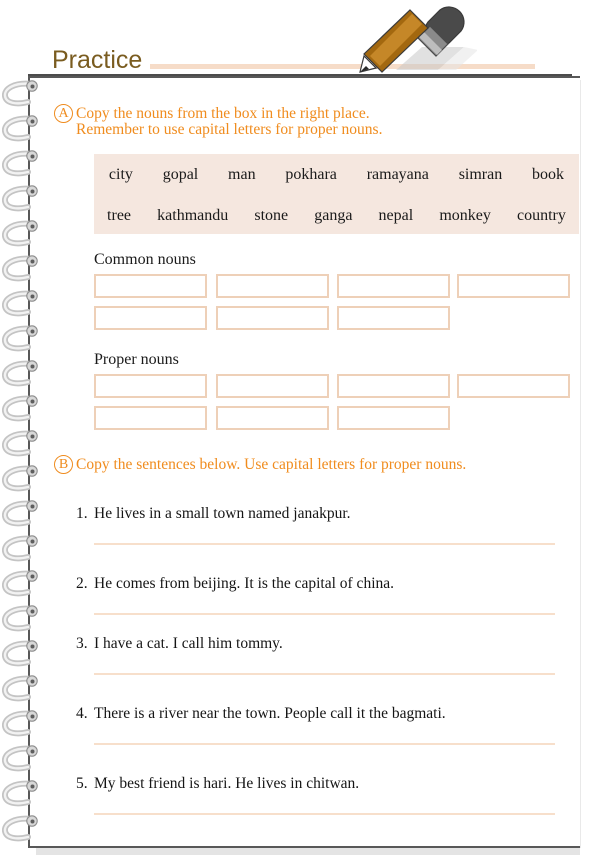 The height and width of the screenshot is (865, 590). Describe the element at coordinates (63, 113) in the screenshot. I see `exercise-marker-a: A` at that location.